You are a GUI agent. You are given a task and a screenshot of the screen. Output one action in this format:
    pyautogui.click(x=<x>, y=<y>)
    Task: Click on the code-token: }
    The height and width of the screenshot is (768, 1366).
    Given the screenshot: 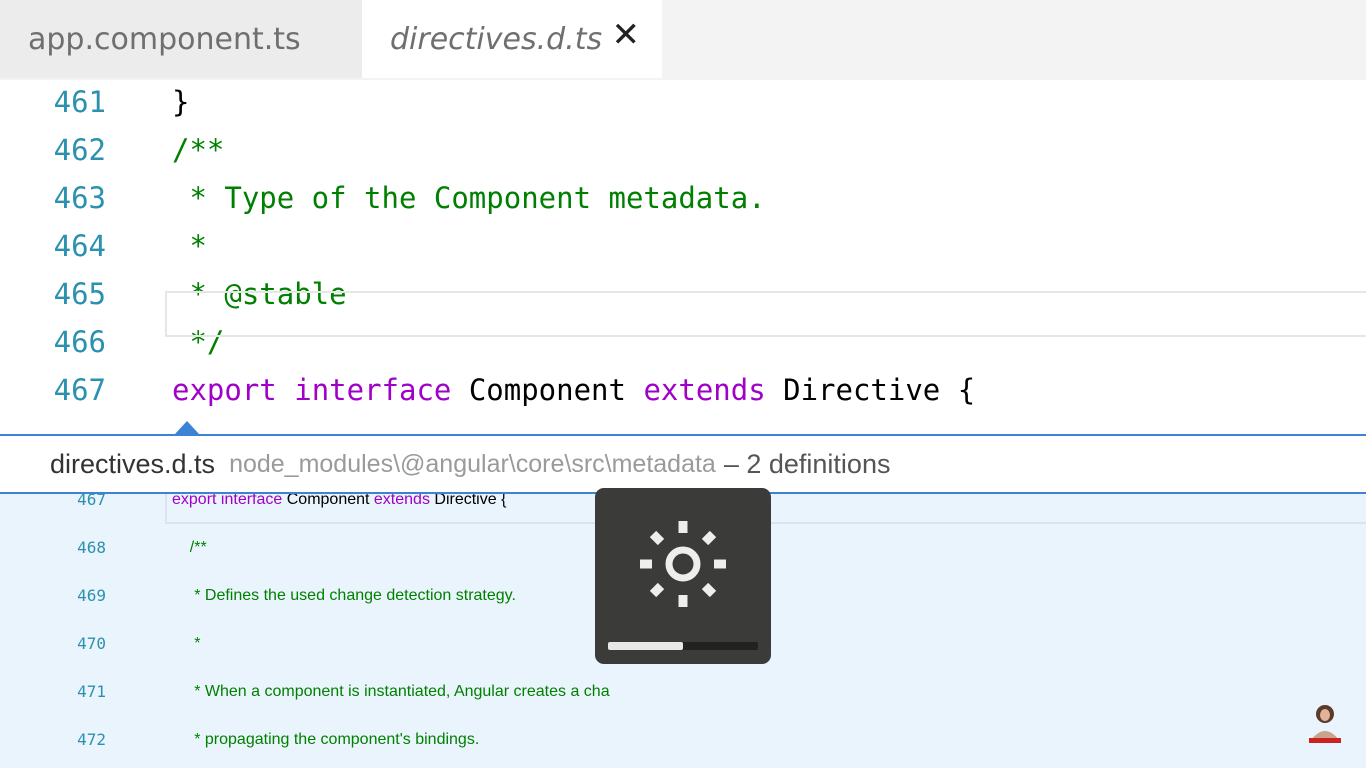 What is the action you would take?
    pyautogui.click(x=181, y=102)
    